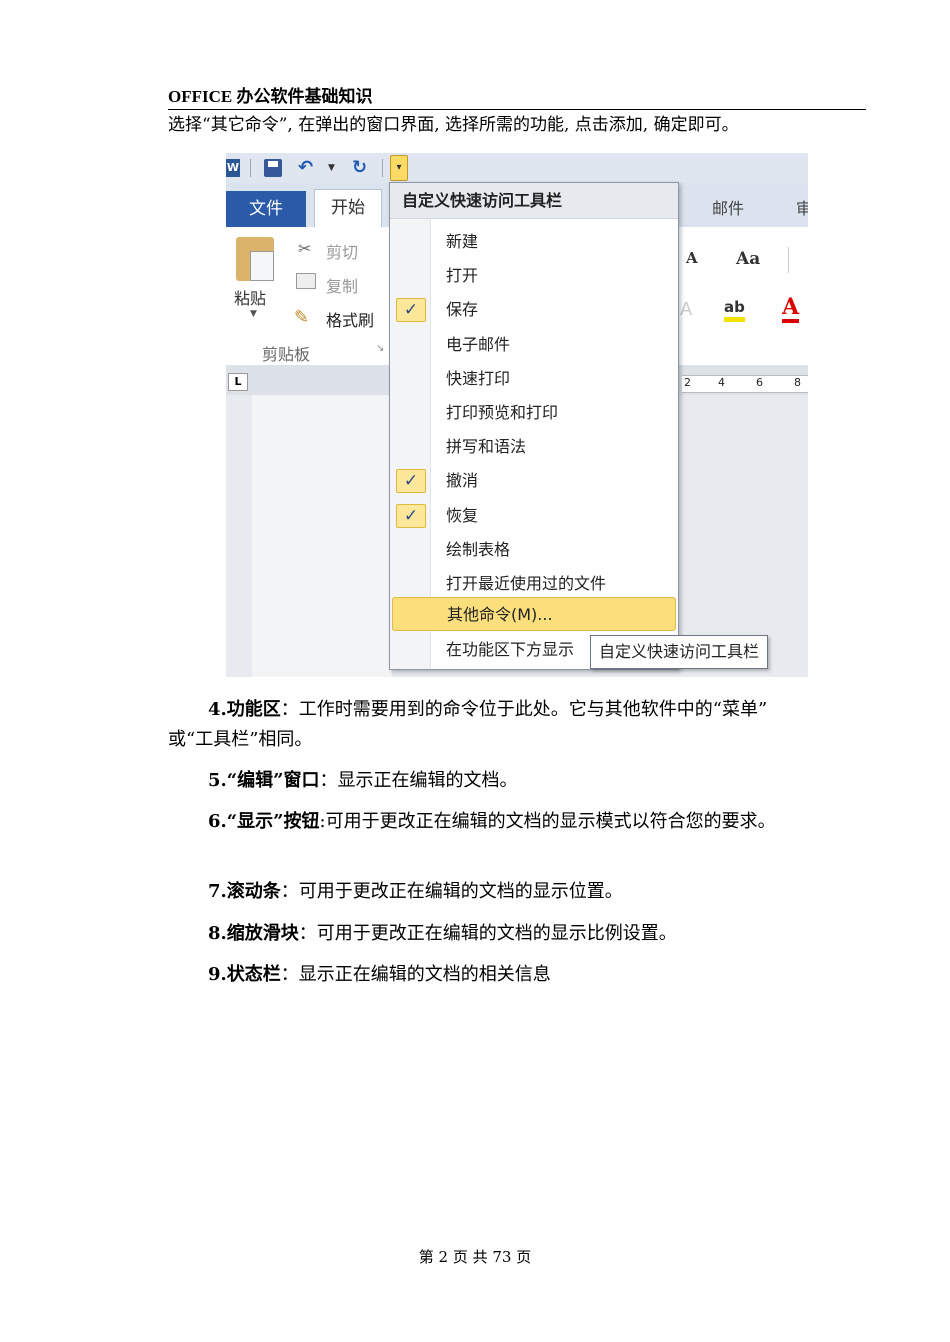 The width and height of the screenshot is (950, 1342). What do you see at coordinates (534, 310) in the screenshot?
I see `menu-item: ✓ 保存` at bounding box center [534, 310].